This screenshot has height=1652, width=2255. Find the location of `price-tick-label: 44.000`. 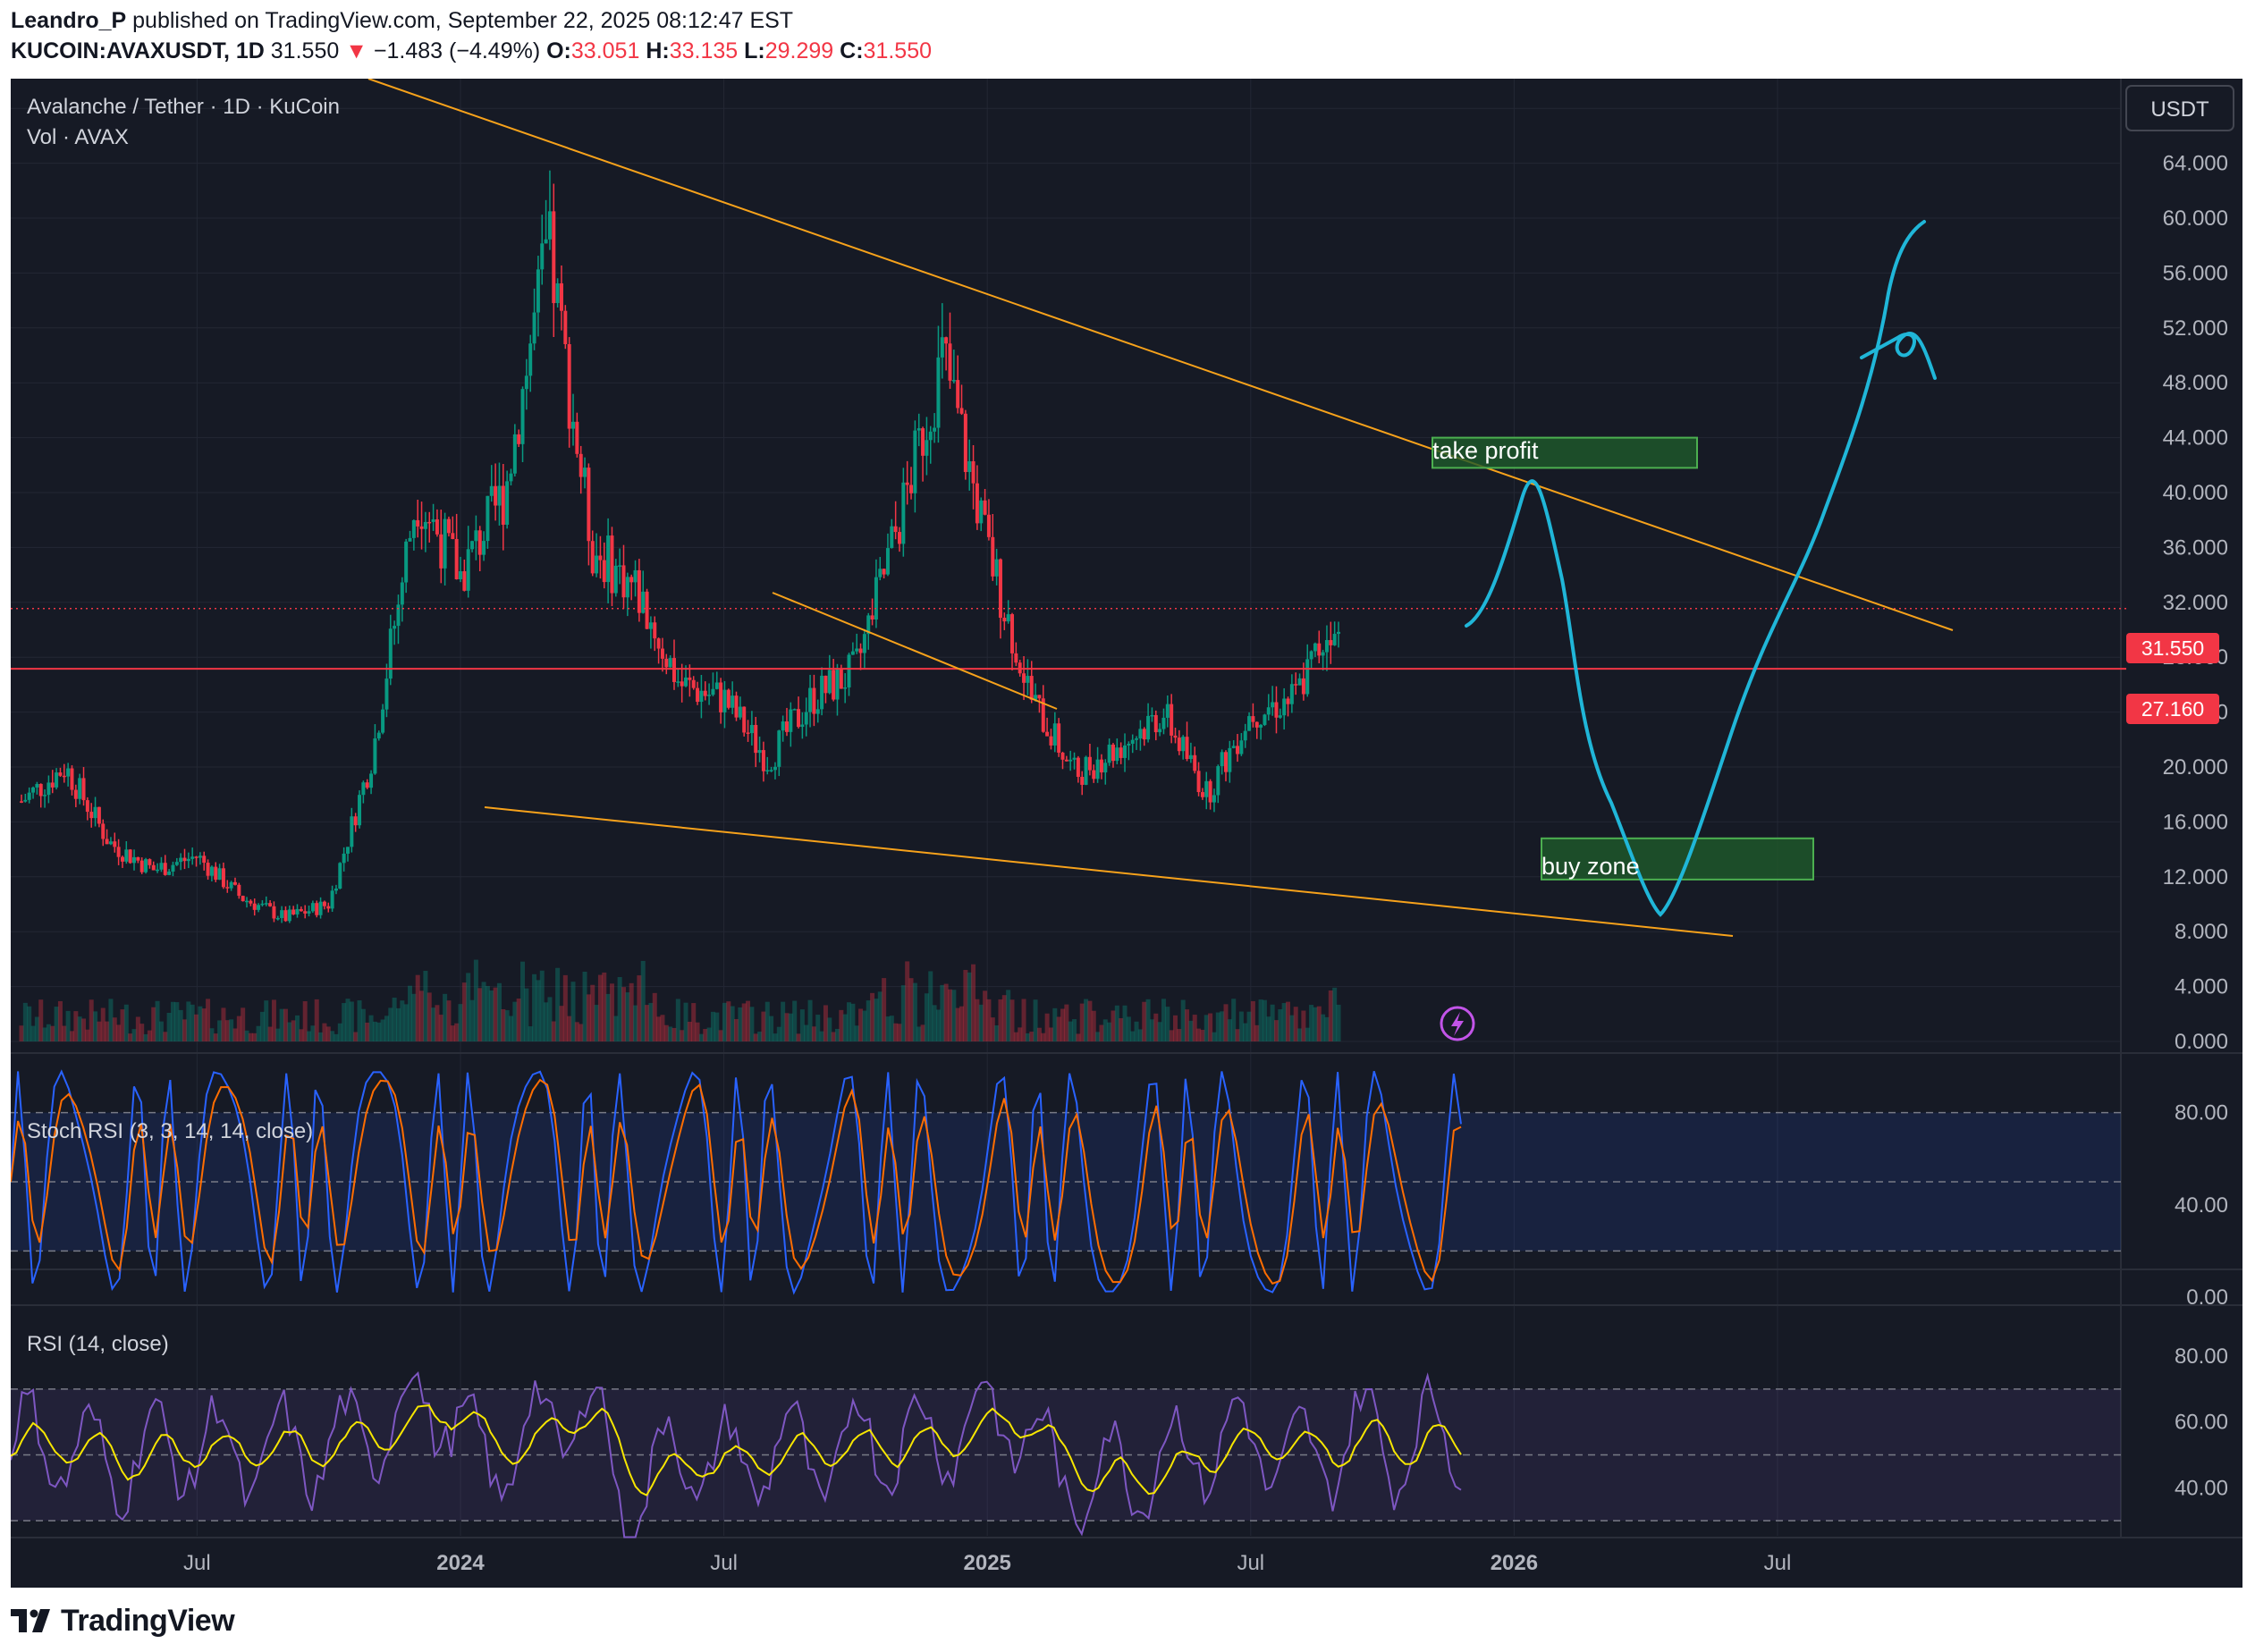

price-tick-label: 44.000 is located at coordinates (2195, 438).